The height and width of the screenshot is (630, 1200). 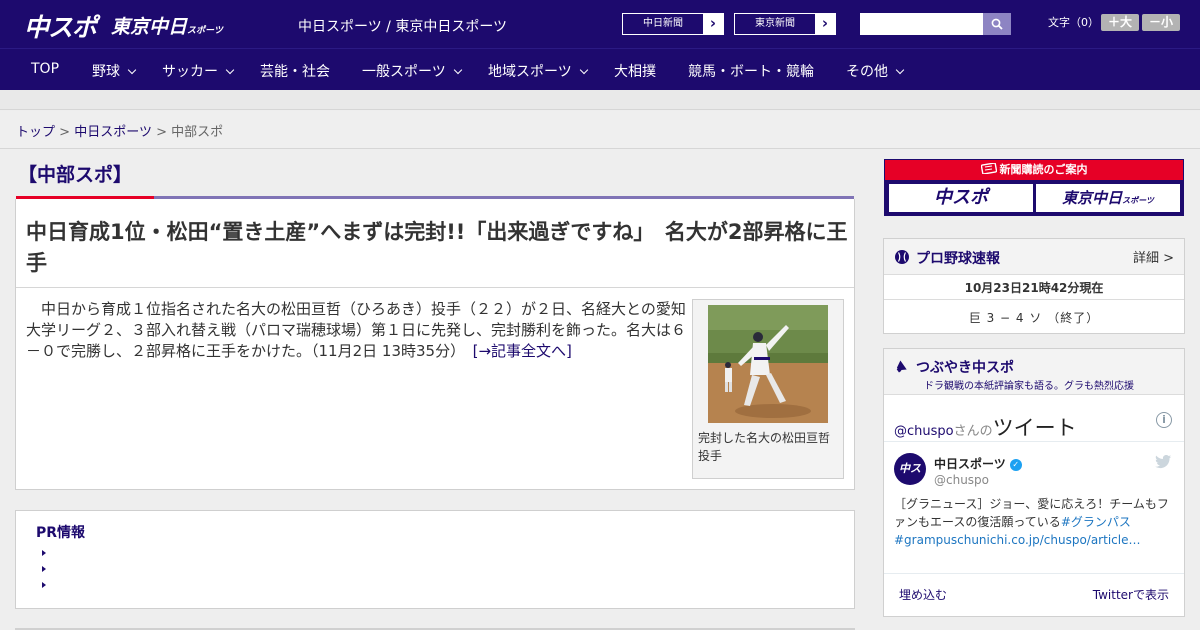 What do you see at coordinates (958, 259) in the screenshot?
I see `baseball-panel-title: プロ野球速報` at bounding box center [958, 259].